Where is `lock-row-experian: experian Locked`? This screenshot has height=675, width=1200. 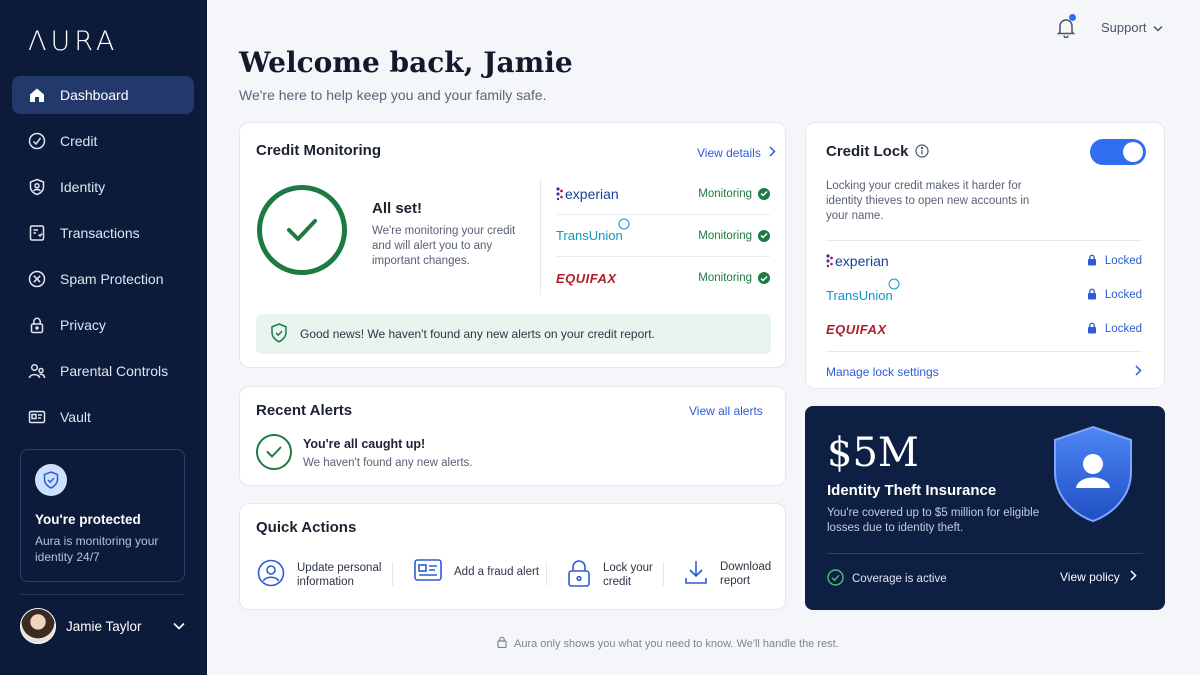 lock-row-experian: experian Locked is located at coordinates (984, 261).